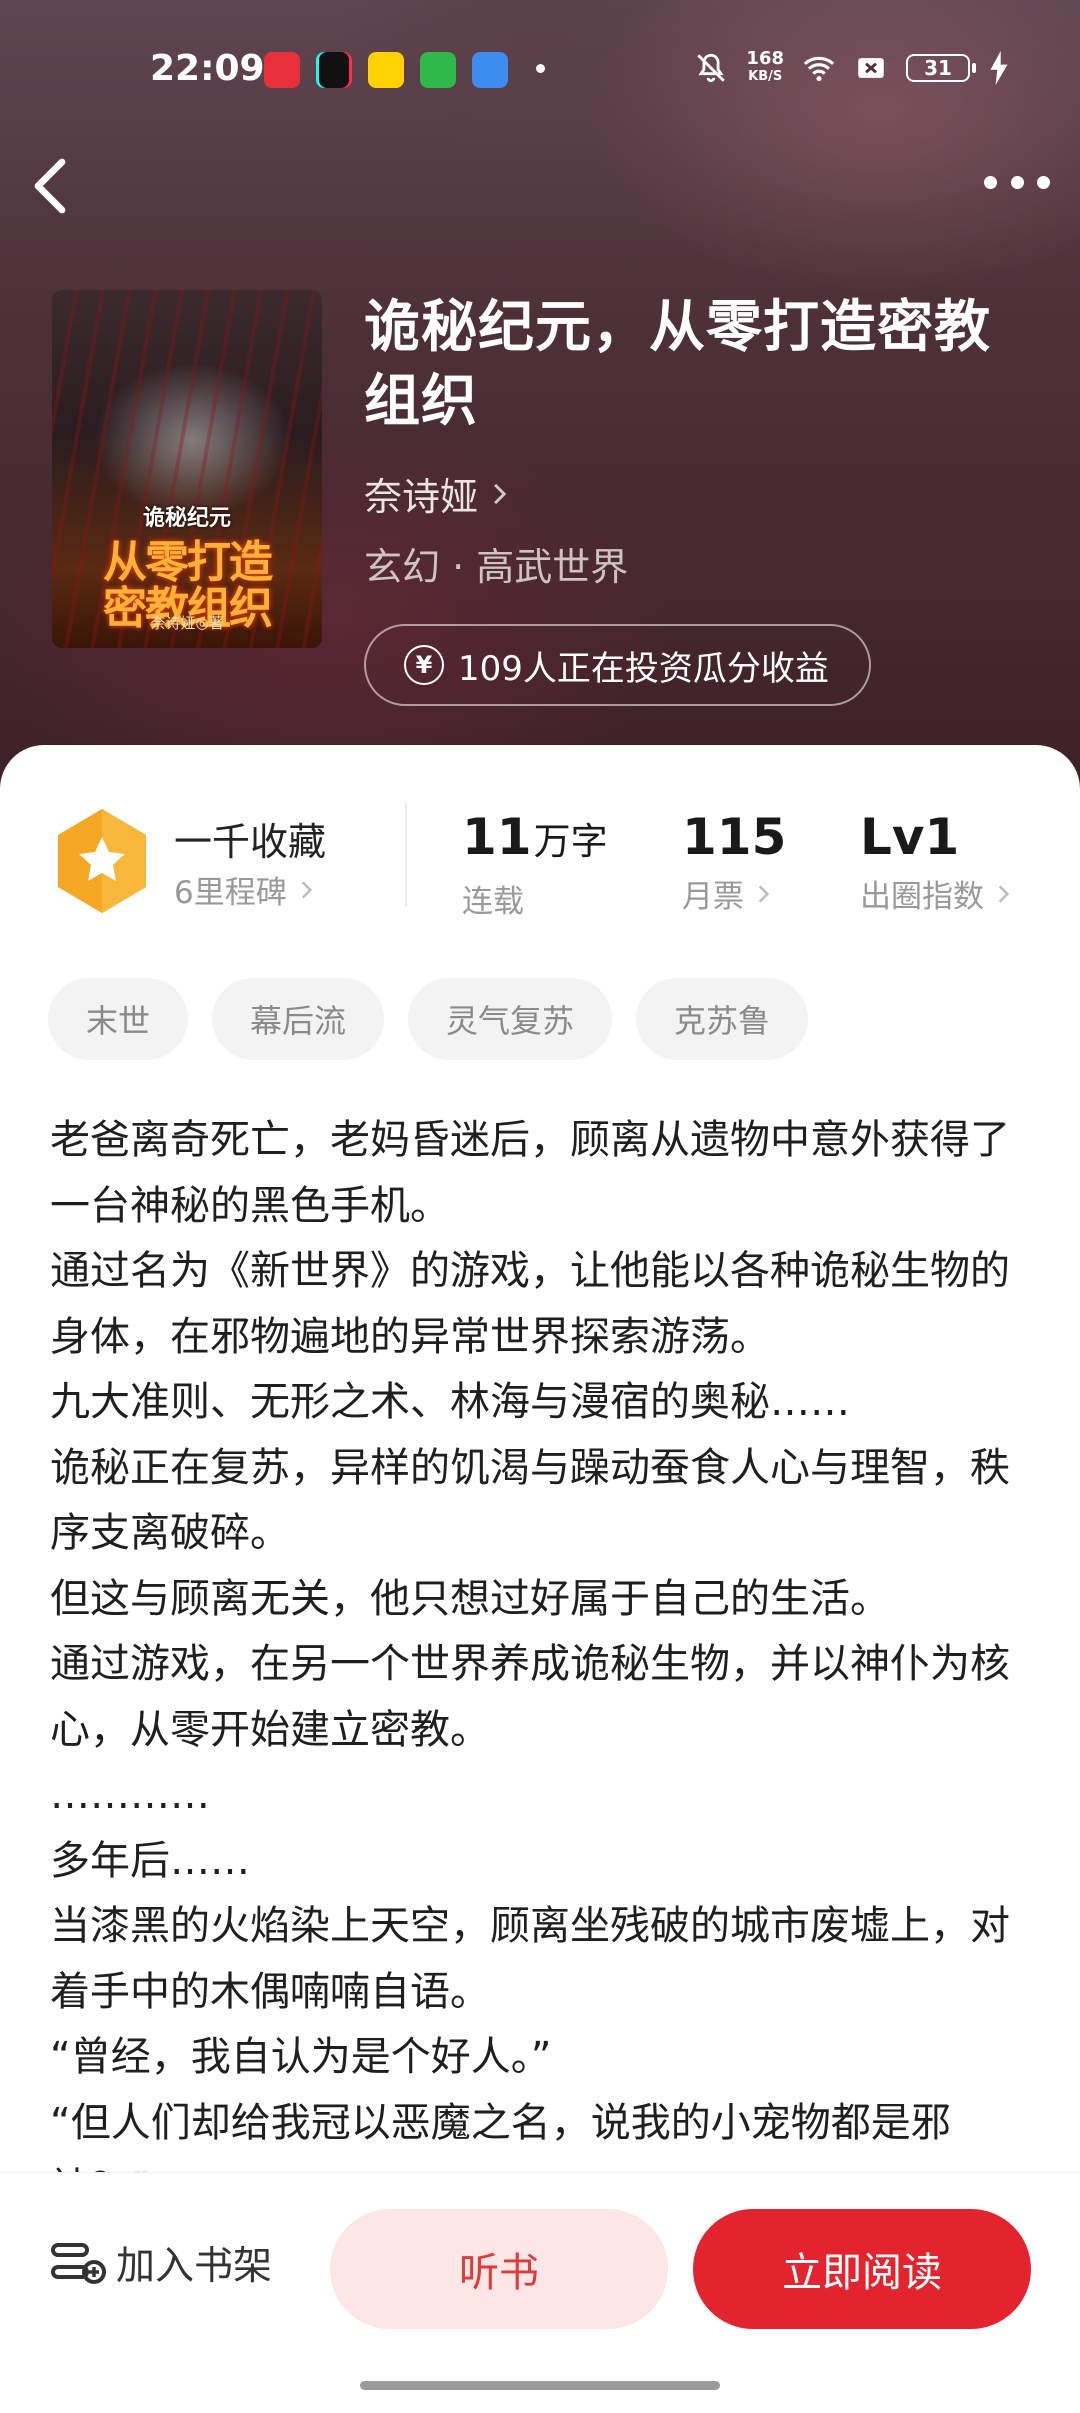 The width and height of the screenshot is (1080, 2413). I want to click on monthly-ticket-value: 115, so click(734, 837).